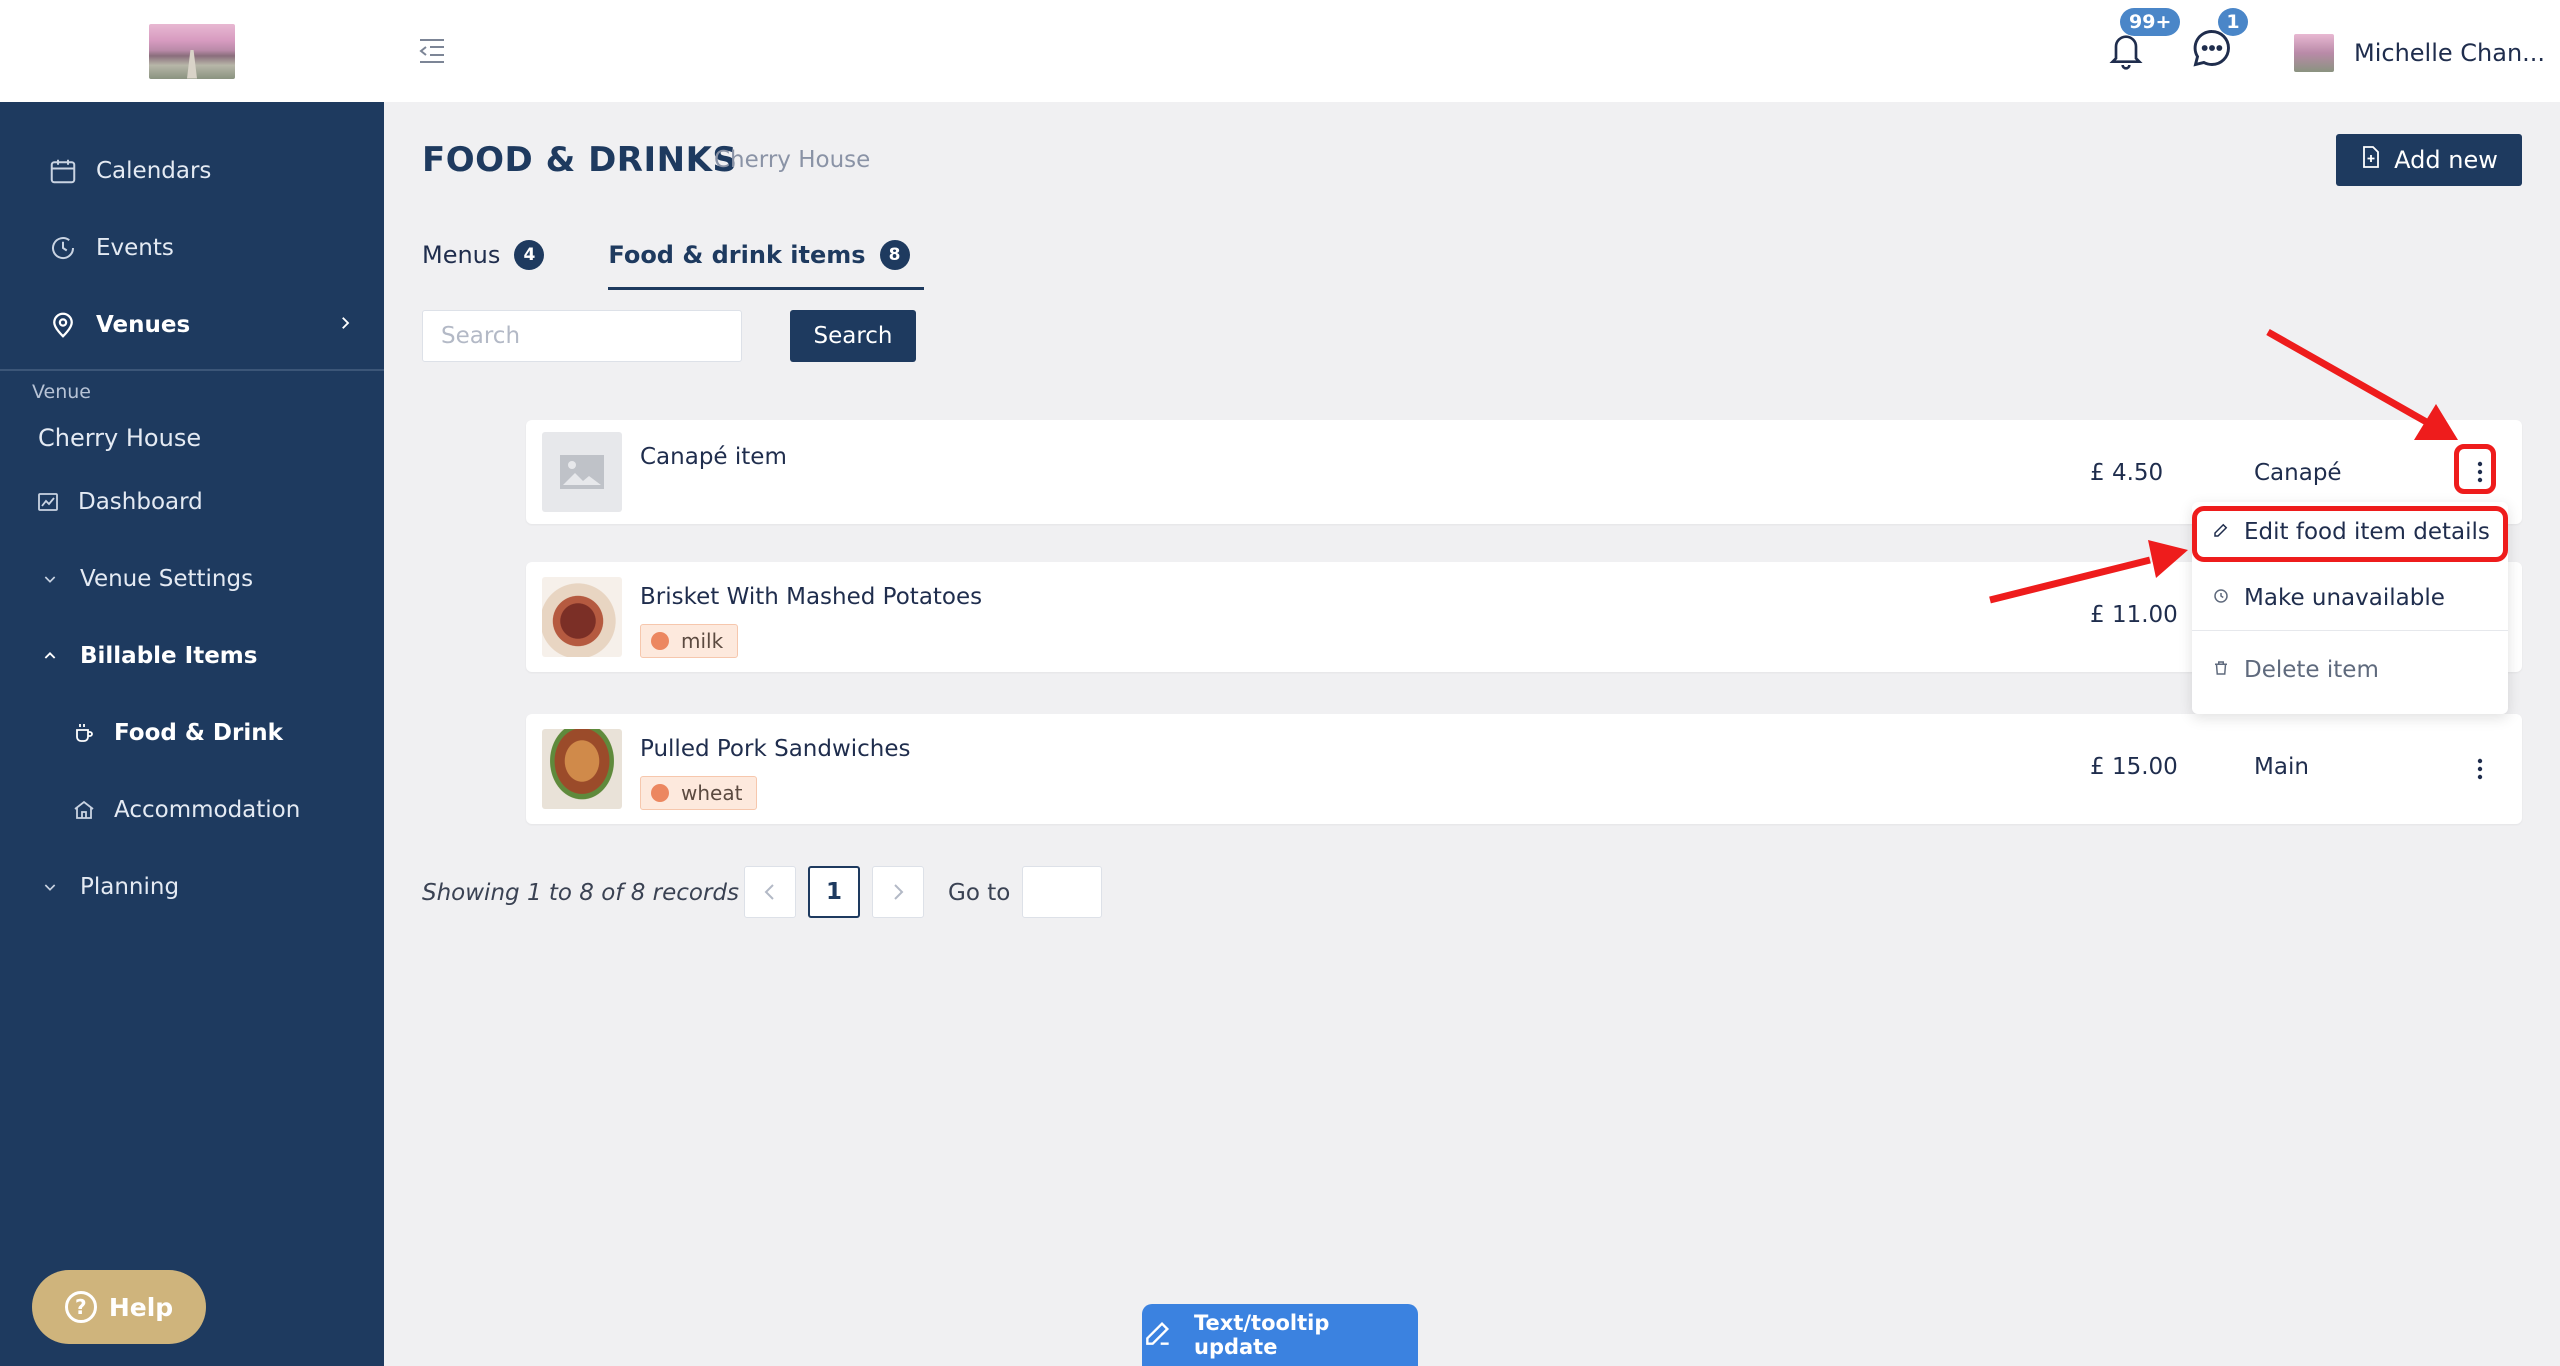 The height and width of the screenshot is (1366, 2560). Describe the element at coordinates (582, 336) in the screenshot. I see `search-input` at that location.